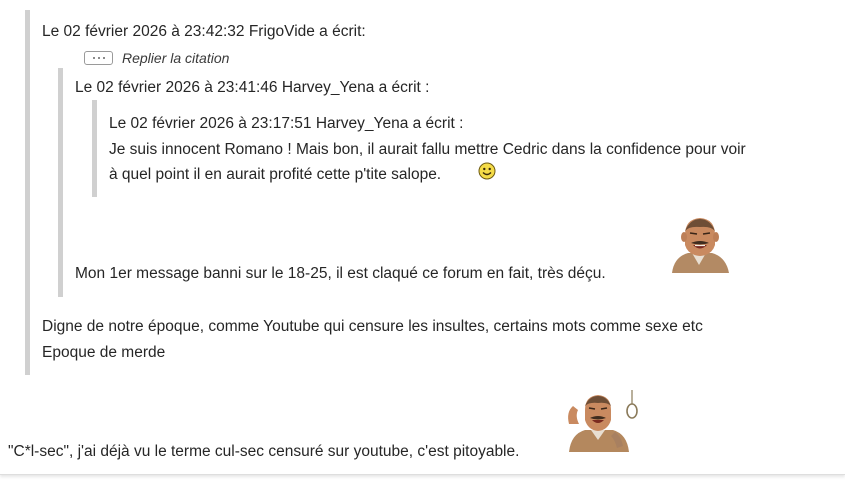  I want to click on smiley-emoji-icon, so click(487, 171).